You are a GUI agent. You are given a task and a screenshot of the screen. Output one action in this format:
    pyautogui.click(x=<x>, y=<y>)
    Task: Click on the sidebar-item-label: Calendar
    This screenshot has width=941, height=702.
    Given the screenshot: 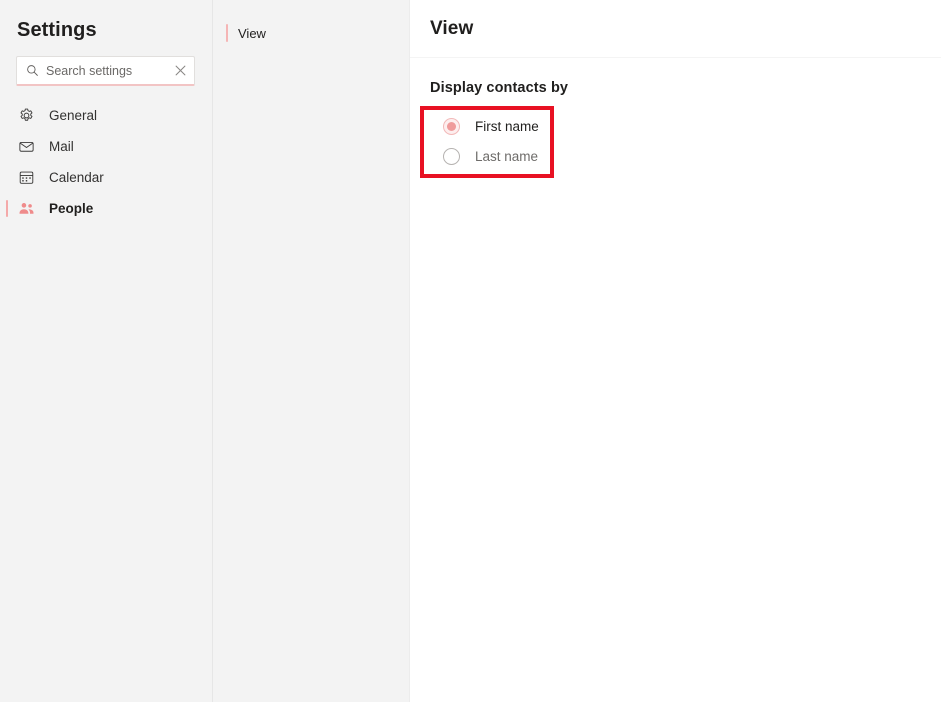 What is the action you would take?
    pyautogui.click(x=76, y=177)
    